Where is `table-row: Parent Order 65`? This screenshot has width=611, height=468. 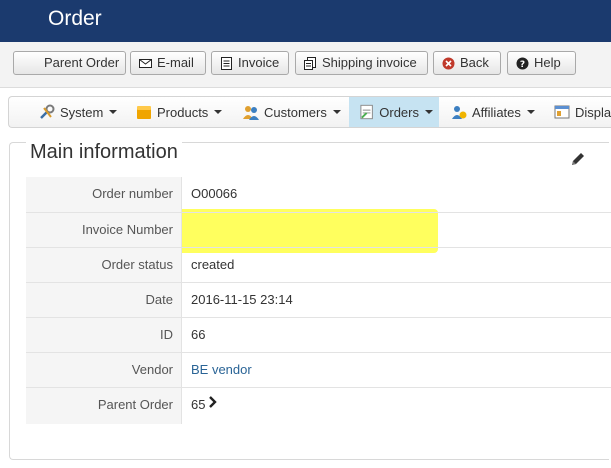
table-row: Parent Order 65 is located at coordinates (318, 405).